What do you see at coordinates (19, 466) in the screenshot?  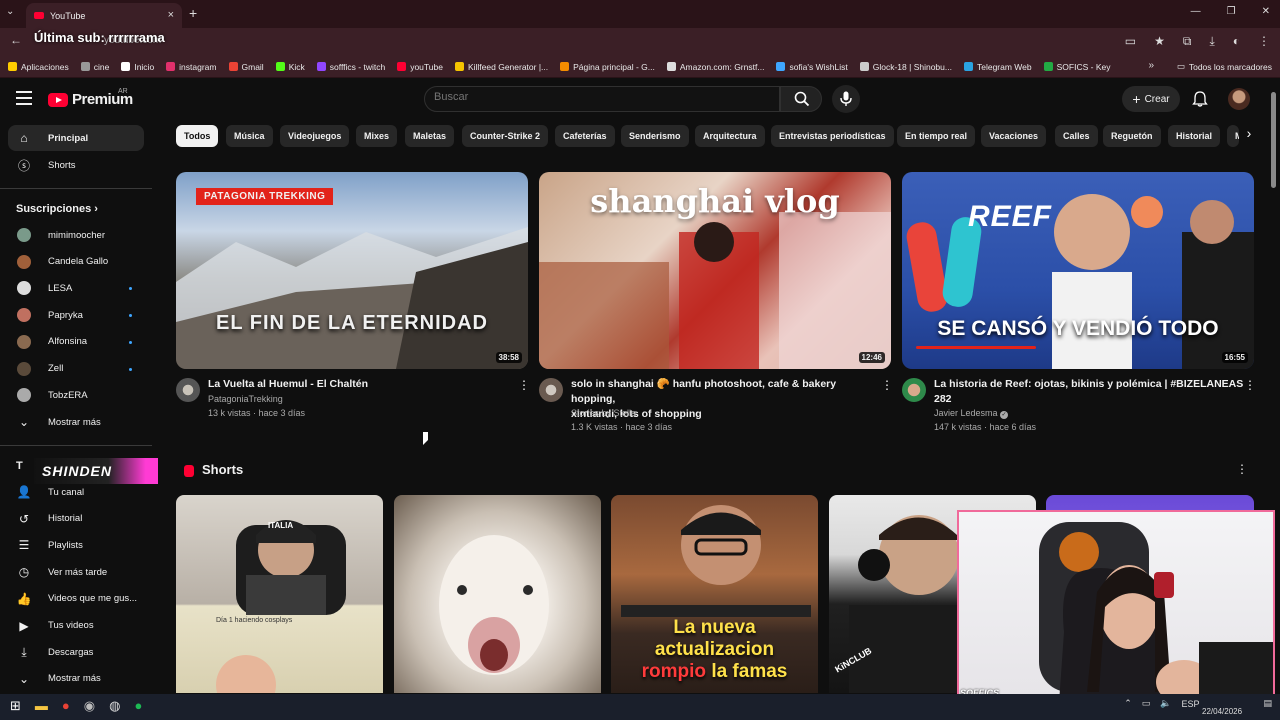 I see `you-section-heading: T` at bounding box center [19, 466].